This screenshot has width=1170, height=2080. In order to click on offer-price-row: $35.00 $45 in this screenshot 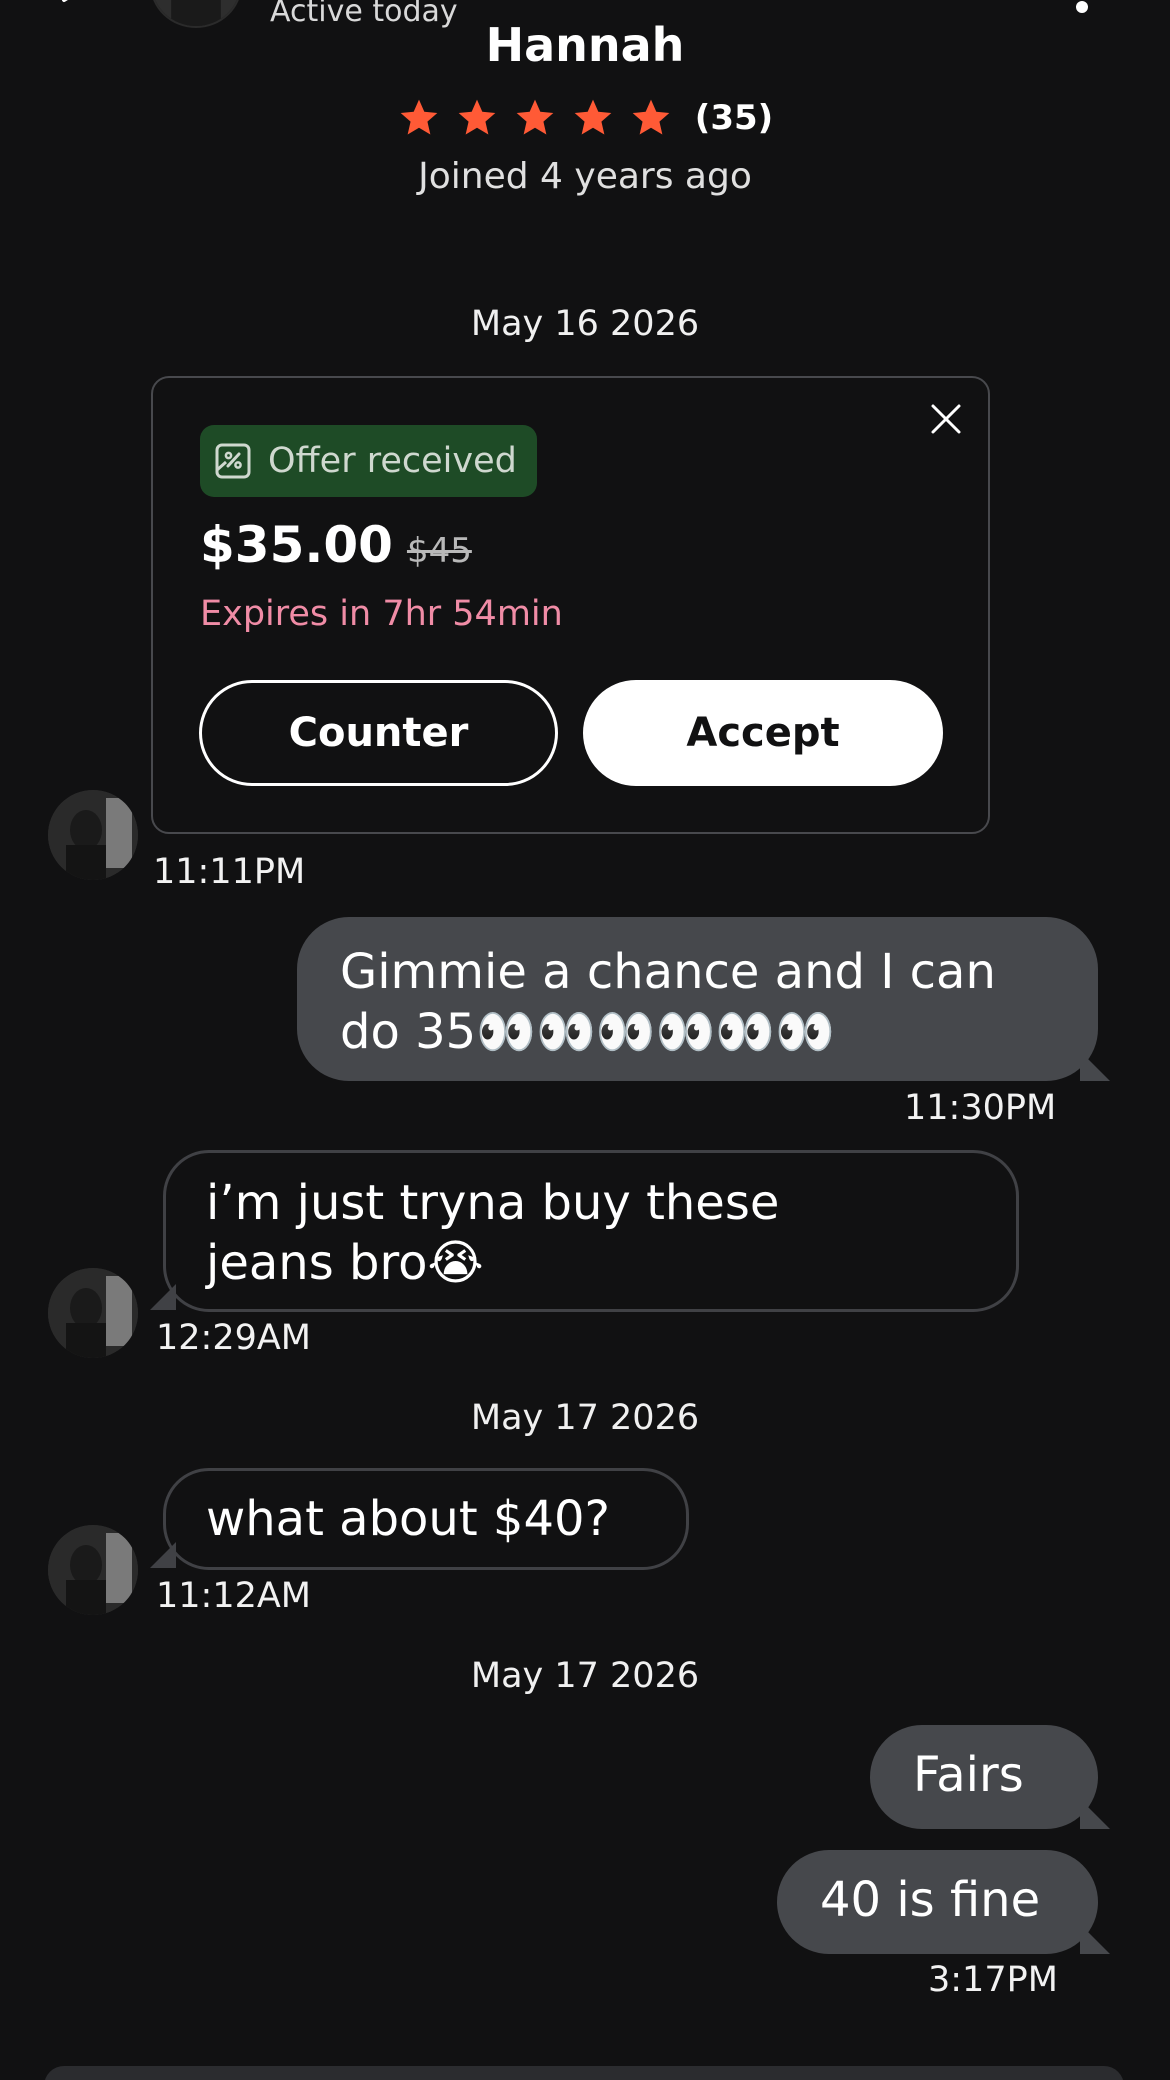, I will do `click(336, 545)`.